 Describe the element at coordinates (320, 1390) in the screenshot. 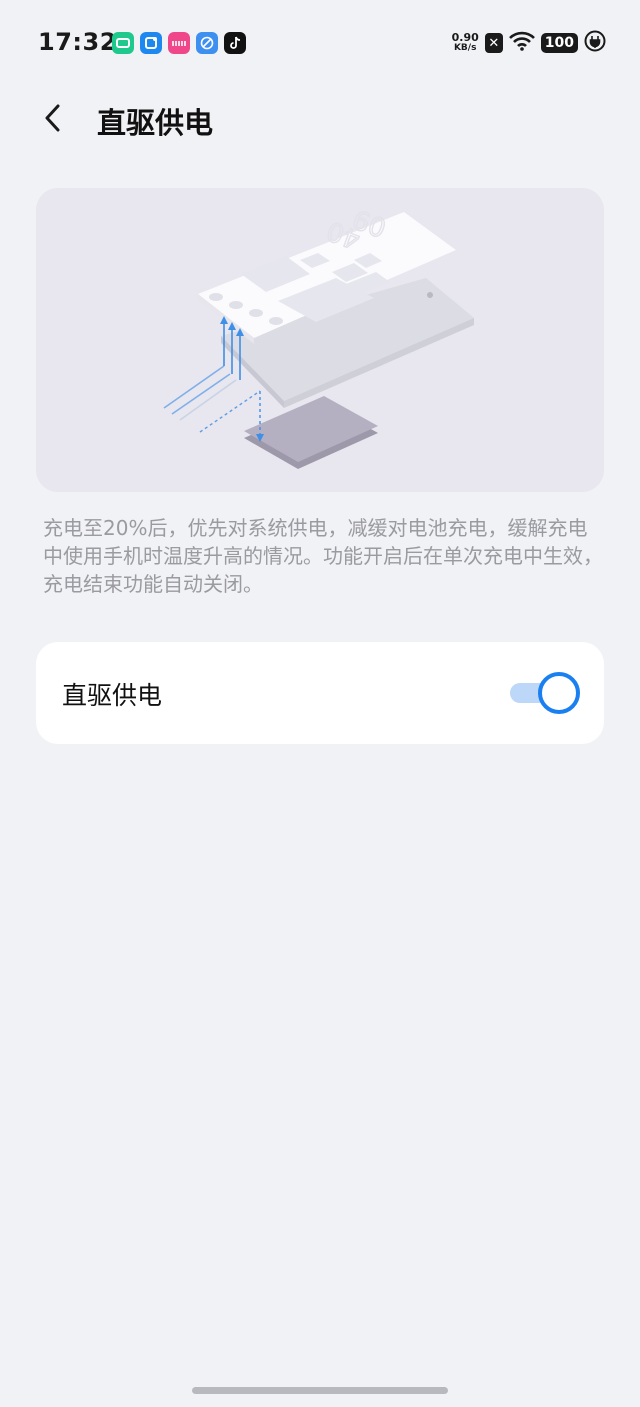

I see `home-indicator` at that location.